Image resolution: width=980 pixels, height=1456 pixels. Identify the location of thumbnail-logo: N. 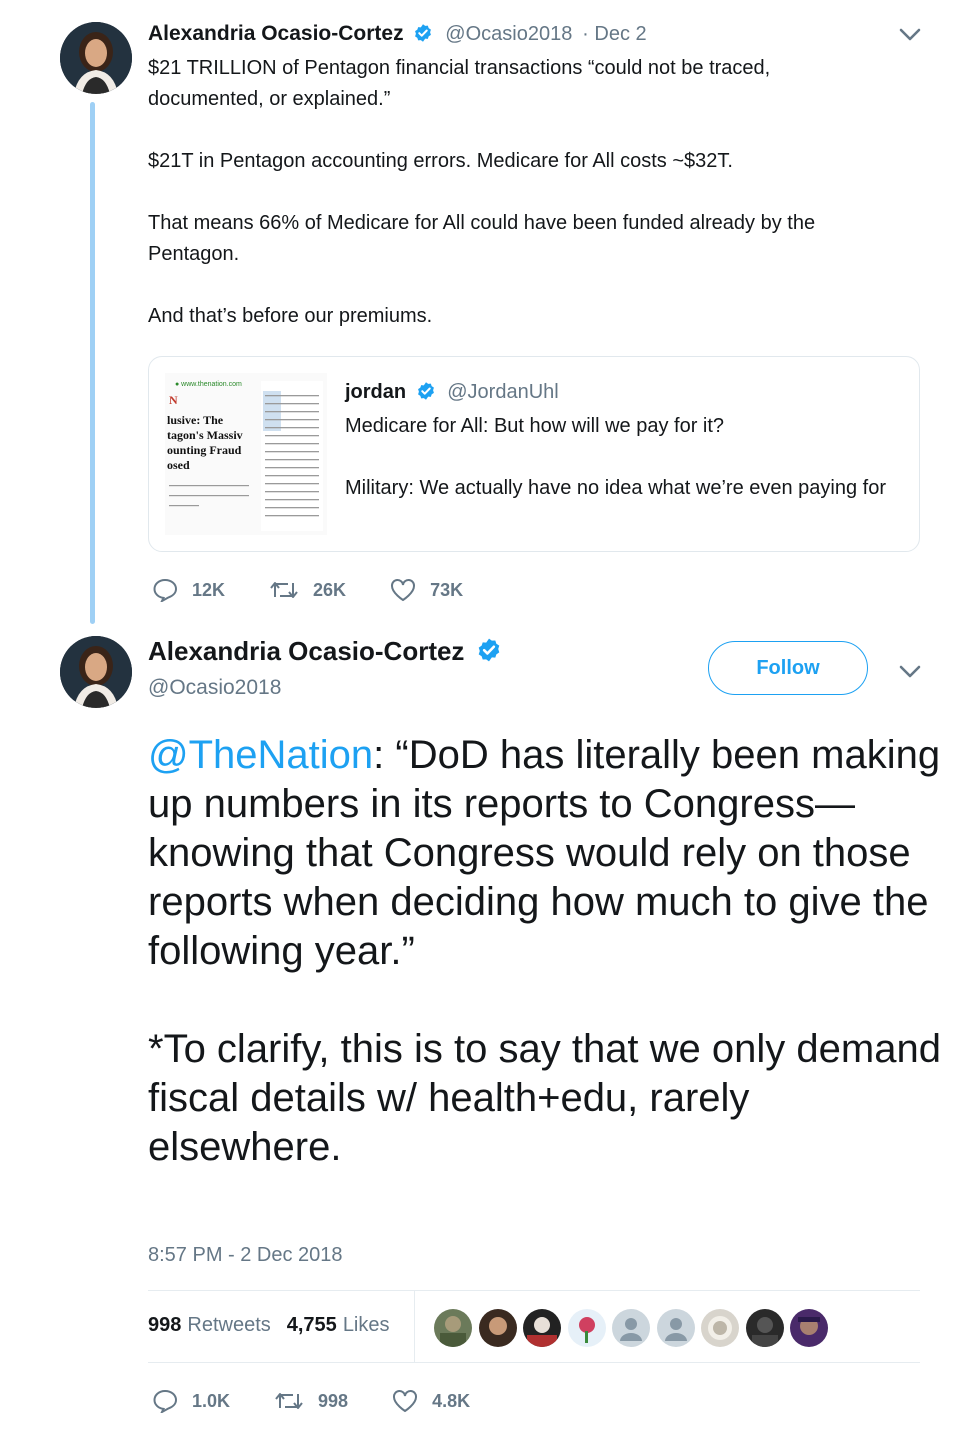
(173, 400).